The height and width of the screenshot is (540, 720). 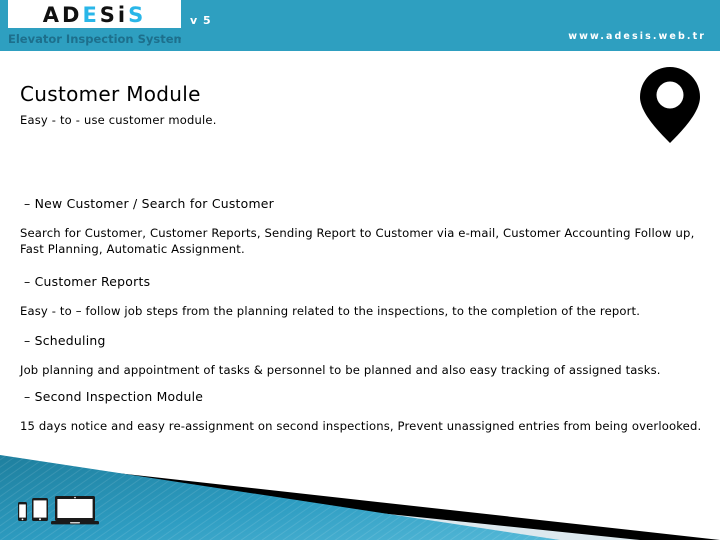 I want to click on logo-wordmark: ADESiS, so click(x=94, y=15).